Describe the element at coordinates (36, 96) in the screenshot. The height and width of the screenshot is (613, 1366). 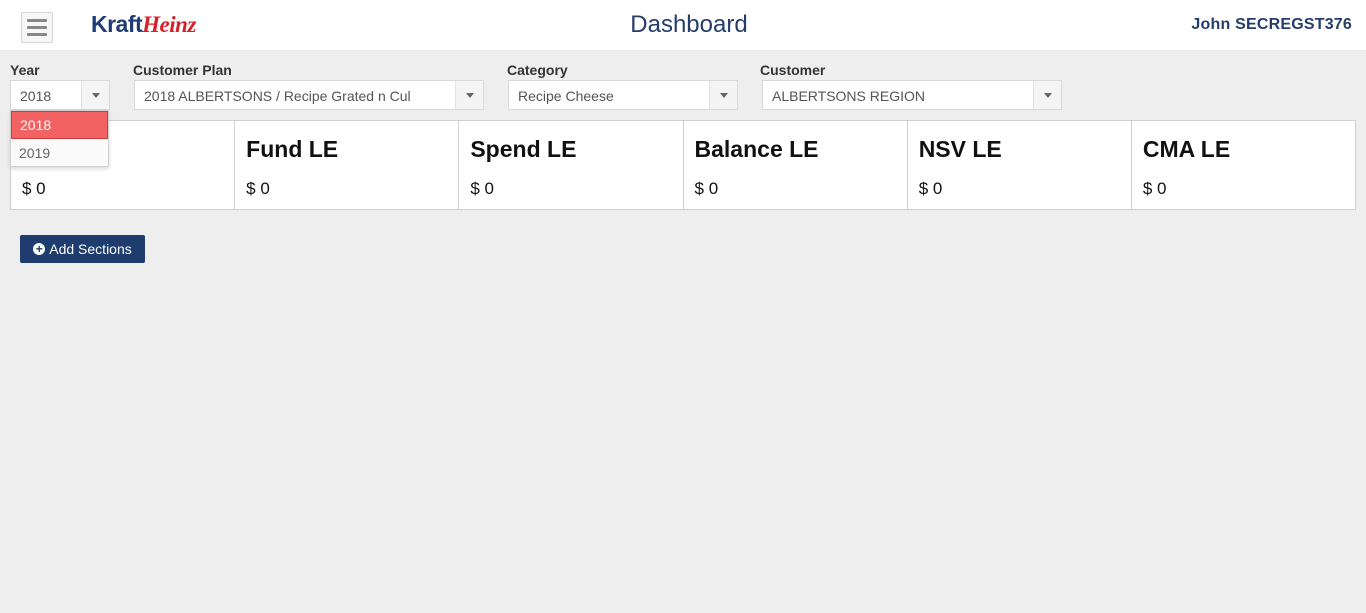
I see `year-select-value: 2018` at that location.